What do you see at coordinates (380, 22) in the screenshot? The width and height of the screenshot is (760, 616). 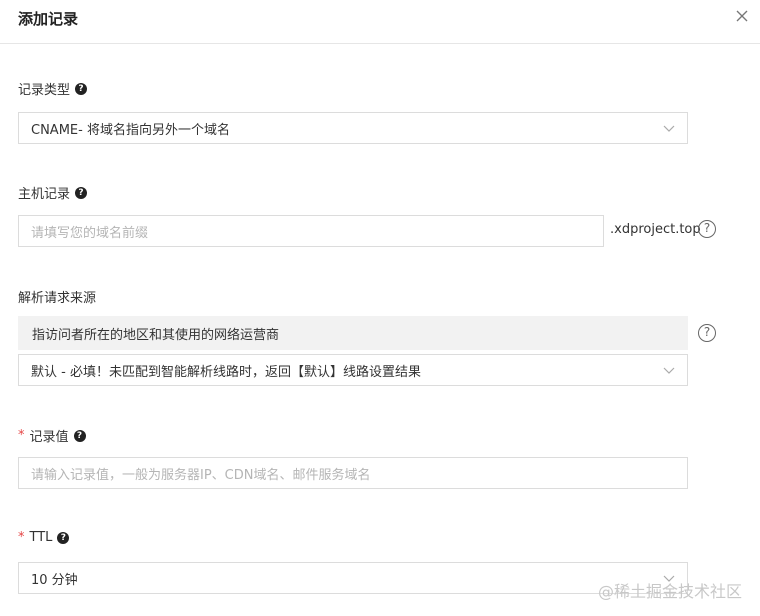 I see `dialog-header: 添加记录` at bounding box center [380, 22].